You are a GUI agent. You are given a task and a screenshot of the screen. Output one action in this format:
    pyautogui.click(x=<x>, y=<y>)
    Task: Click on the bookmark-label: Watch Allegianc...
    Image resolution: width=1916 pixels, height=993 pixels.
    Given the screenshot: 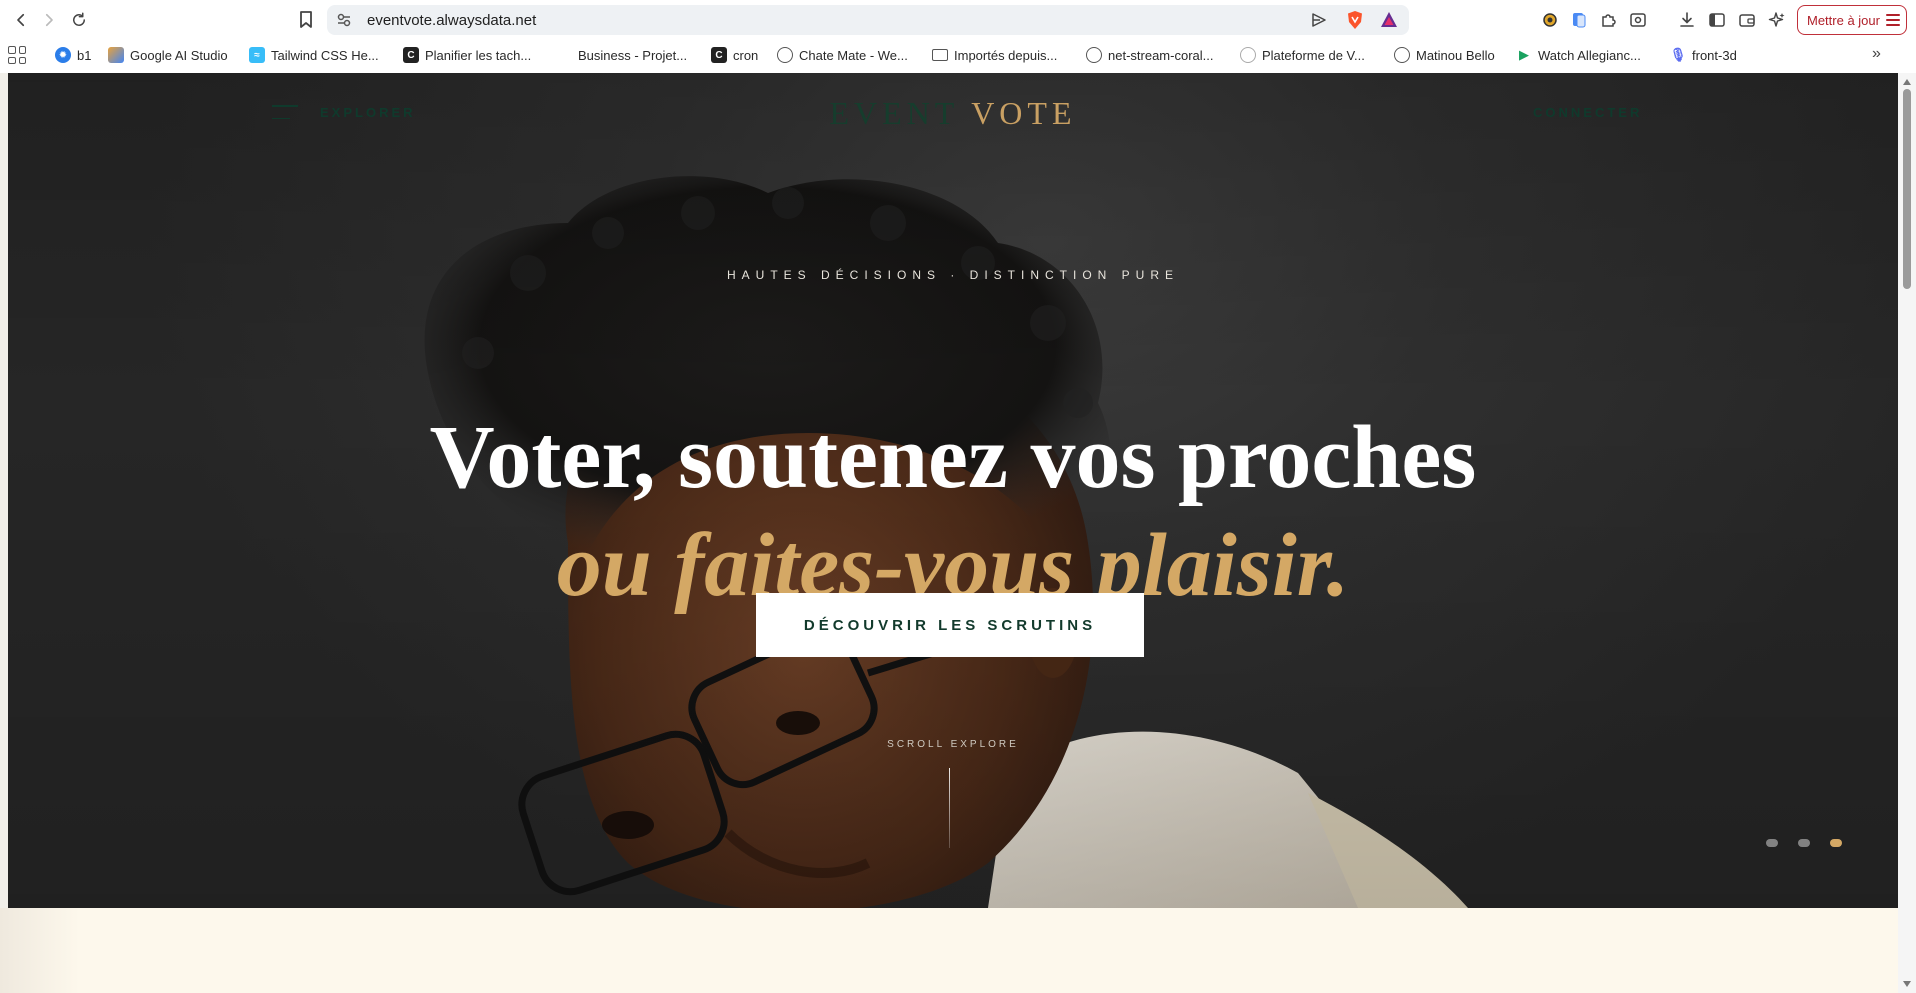 What is the action you would take?
    pyautogui.click(x=1589, y=55)
    